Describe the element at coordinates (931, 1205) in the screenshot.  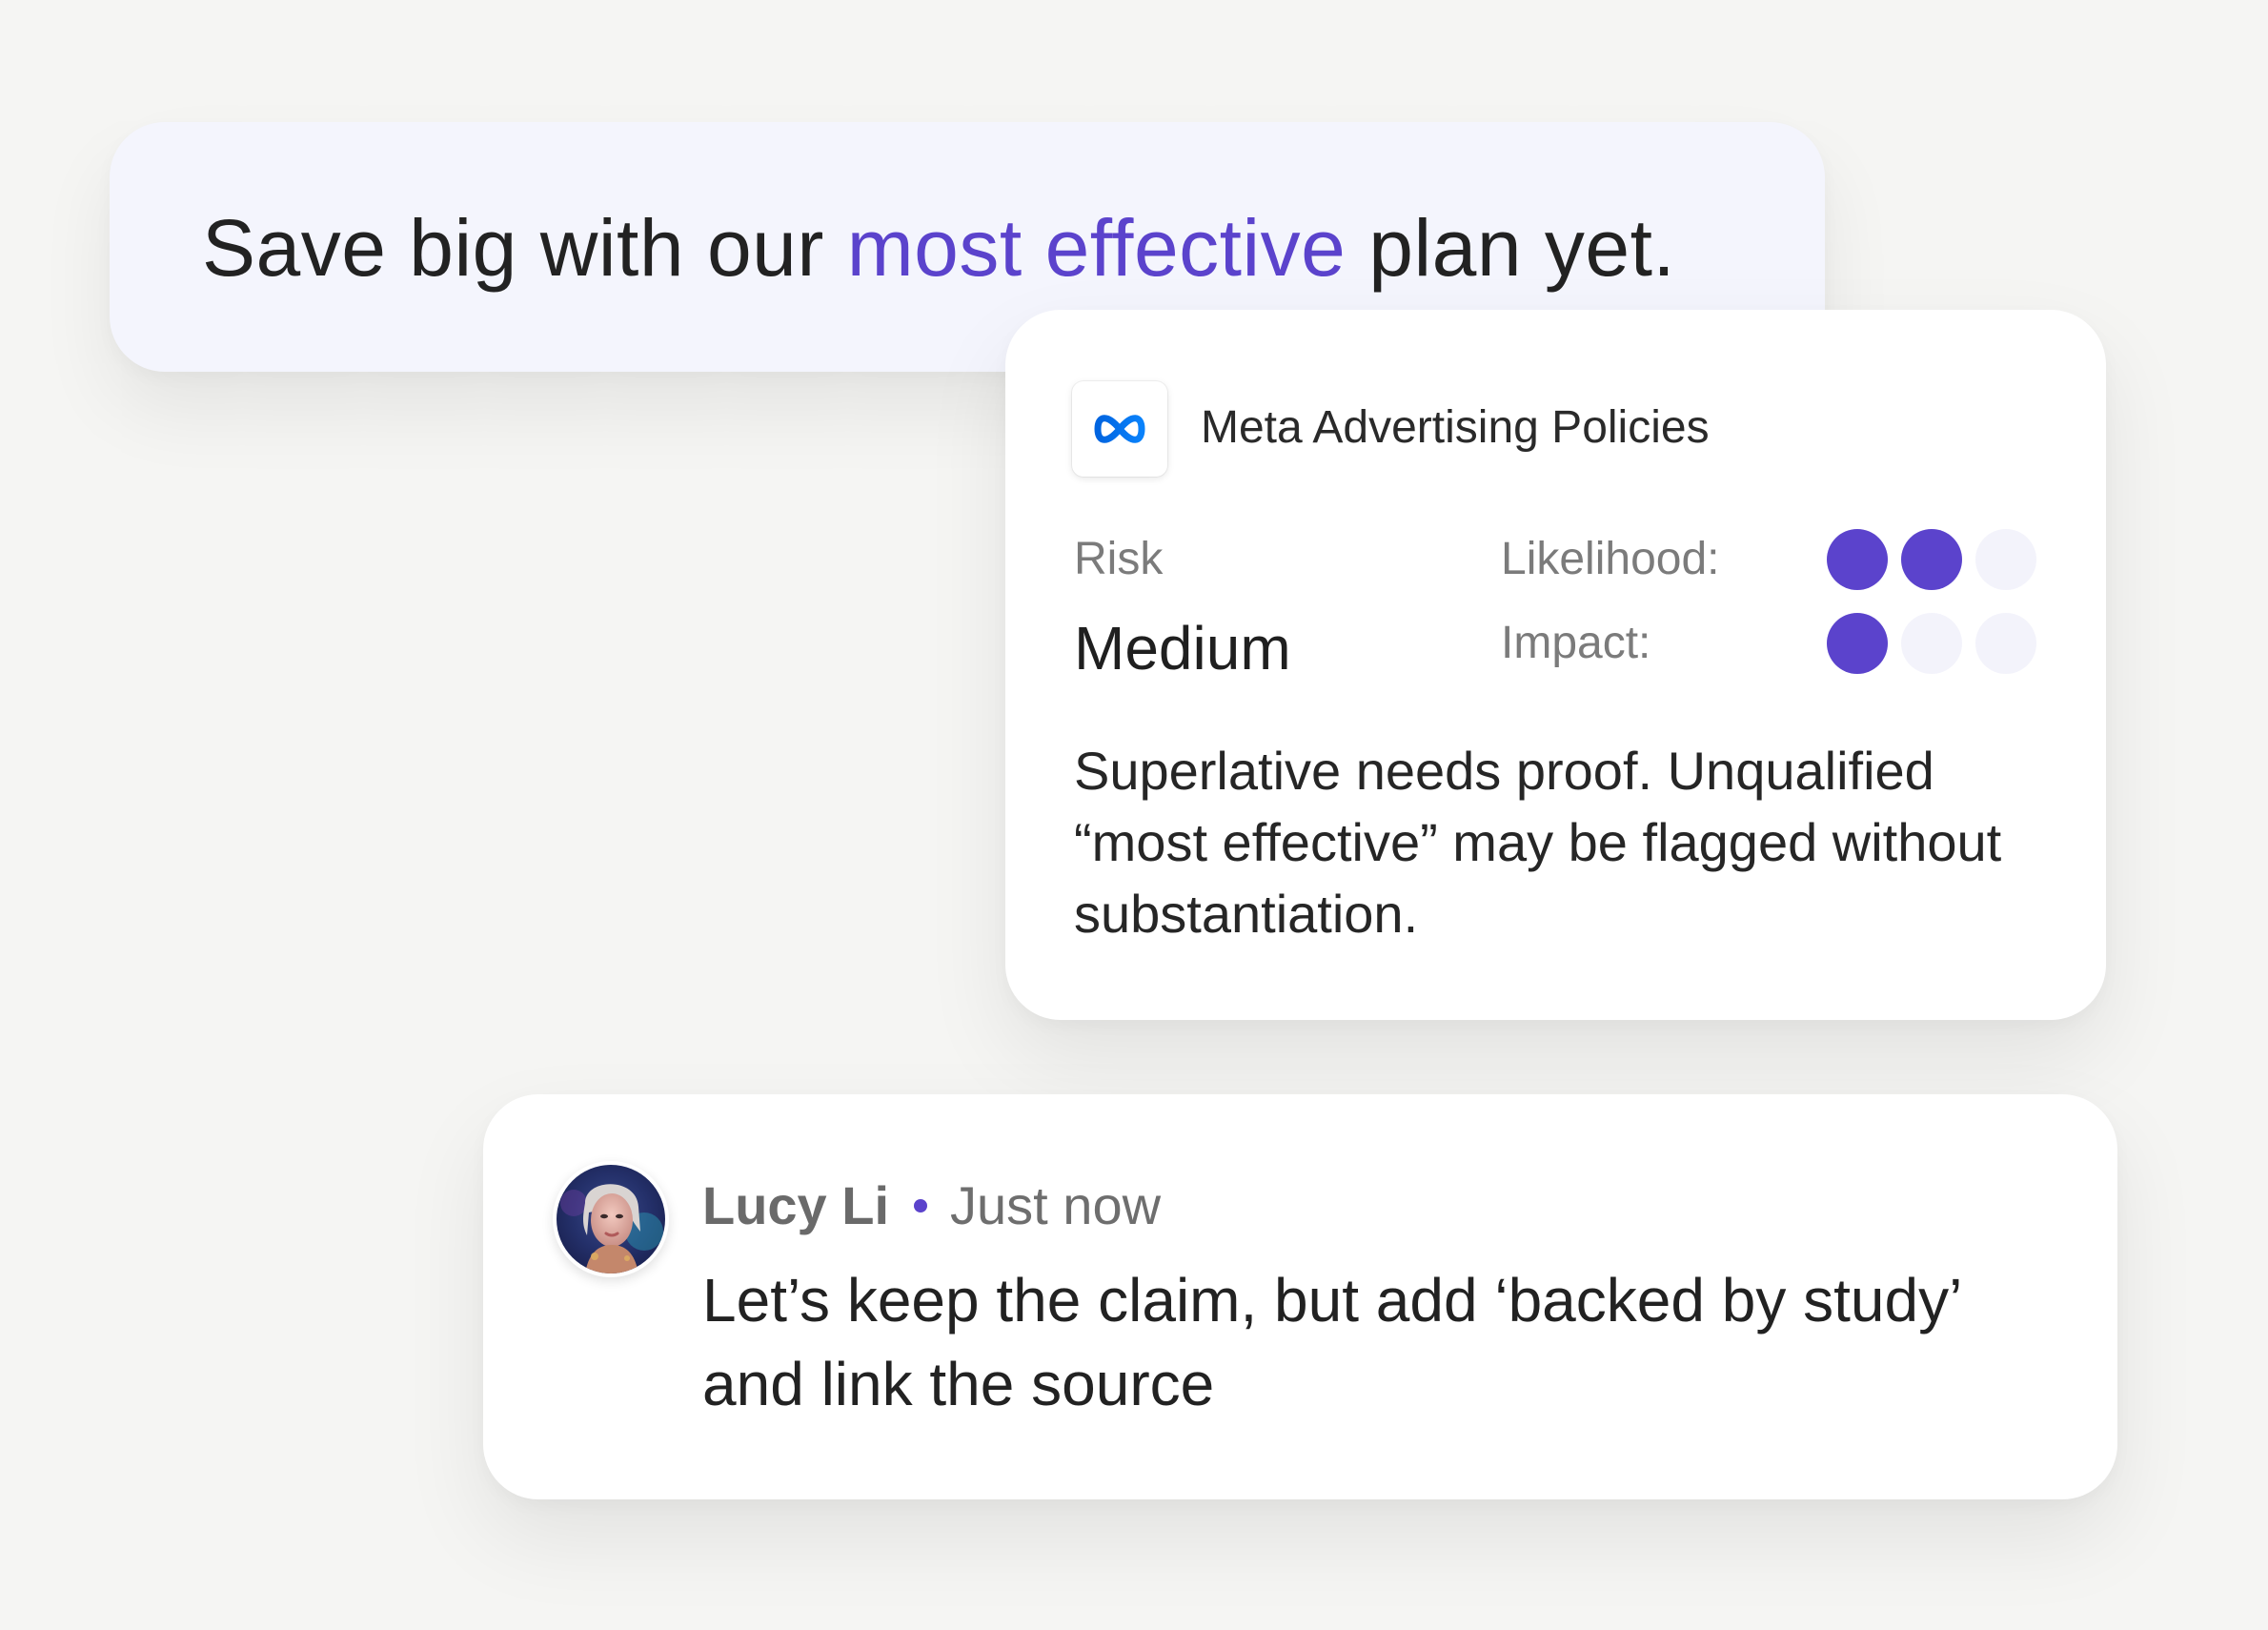
I see `comment-meta: Lucy Li Just now` at that location.